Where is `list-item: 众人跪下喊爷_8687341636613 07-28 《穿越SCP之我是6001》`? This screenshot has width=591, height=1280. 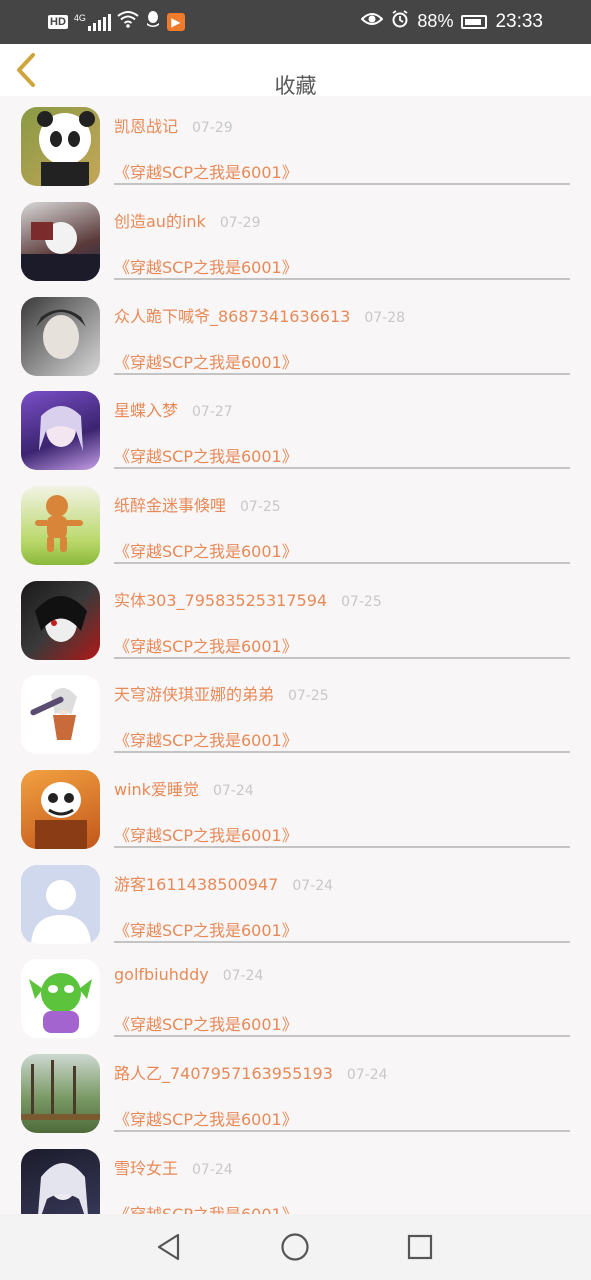
list-item: 众人跪下喊爷_8687341636613 07-28 《穿越SCP之我是6001》 is located at coordinates (295, 333).